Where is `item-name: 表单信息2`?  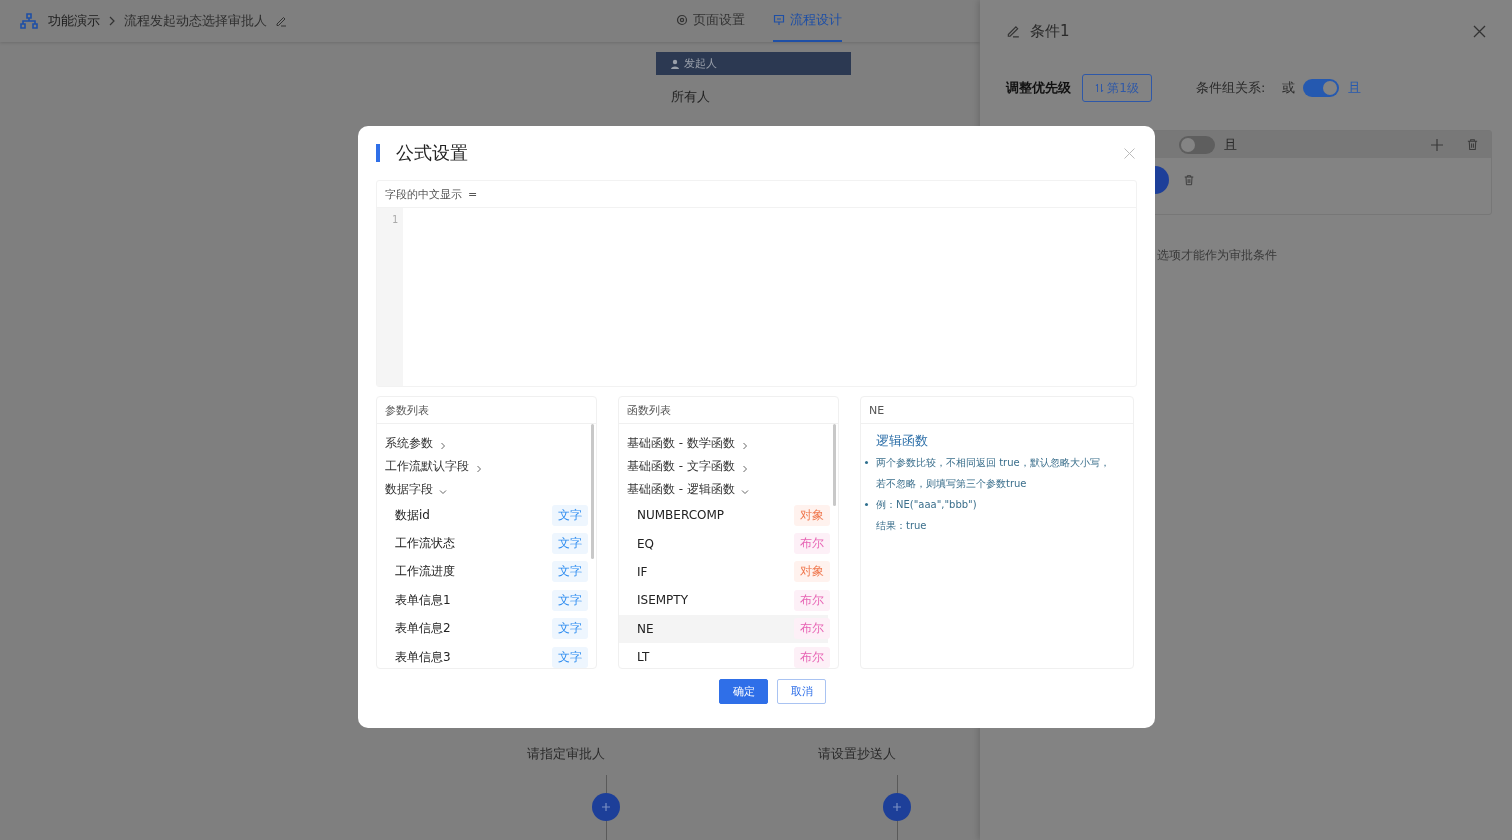
item-name: 表单信息2 is located at coordinates (423, 629).